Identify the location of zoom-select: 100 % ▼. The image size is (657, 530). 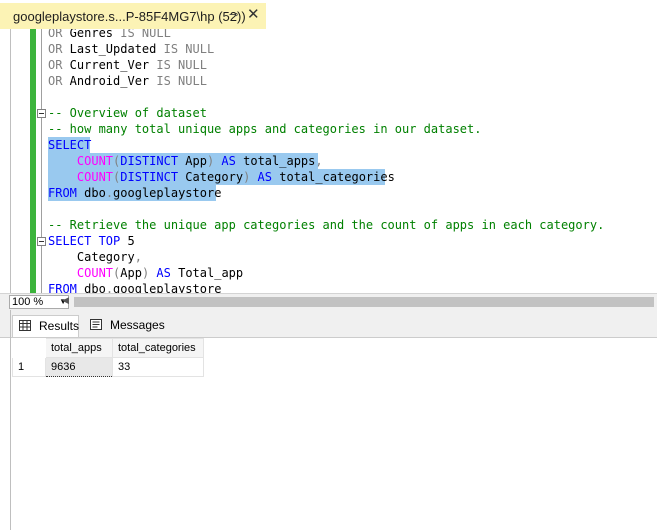
(39, 302).